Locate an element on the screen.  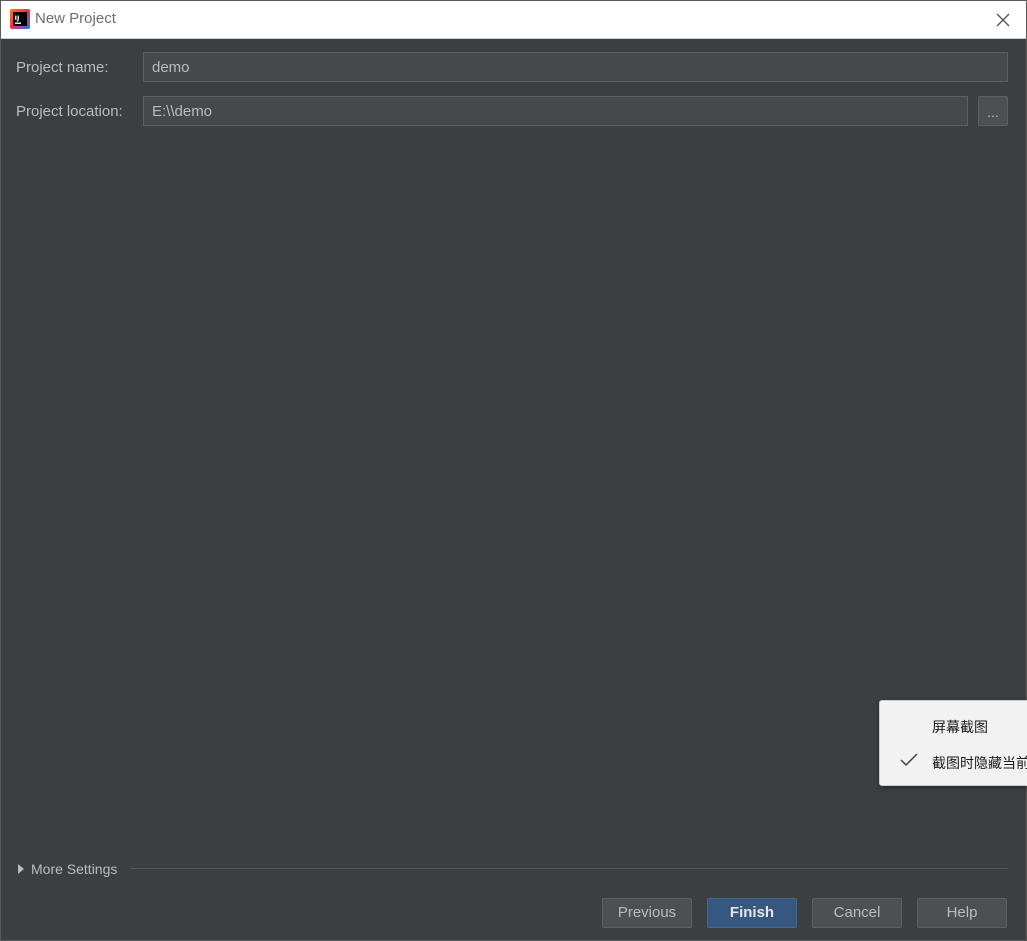
help-button: Help is located at coordinates (962, 913).